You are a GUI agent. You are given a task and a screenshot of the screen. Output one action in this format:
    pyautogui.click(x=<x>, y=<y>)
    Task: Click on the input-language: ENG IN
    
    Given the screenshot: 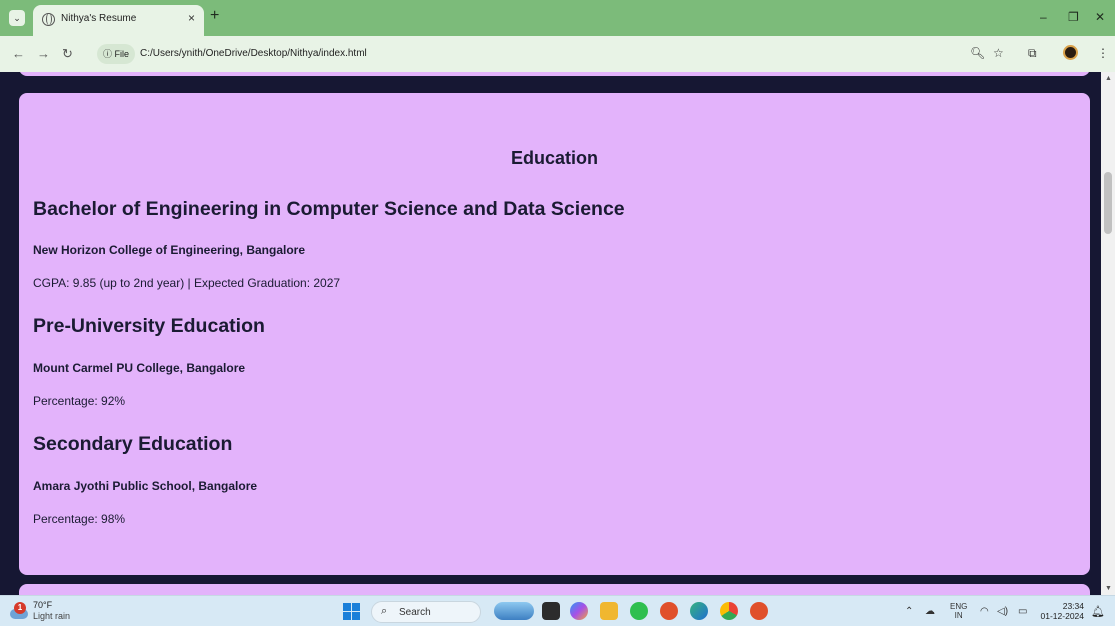 What is the action you would take?
    pyautogui.click(x=958, y=611)
    